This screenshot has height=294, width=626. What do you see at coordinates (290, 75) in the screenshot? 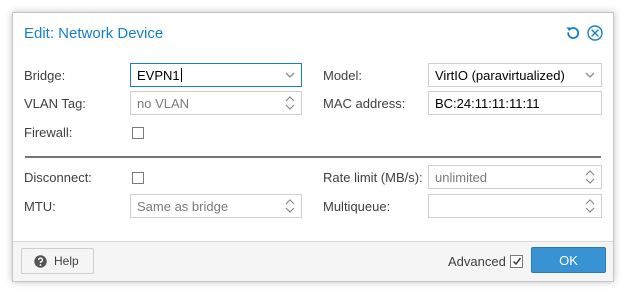
I see `bridge-dropdown-chevron-icon` at bounding box center [290, 75].